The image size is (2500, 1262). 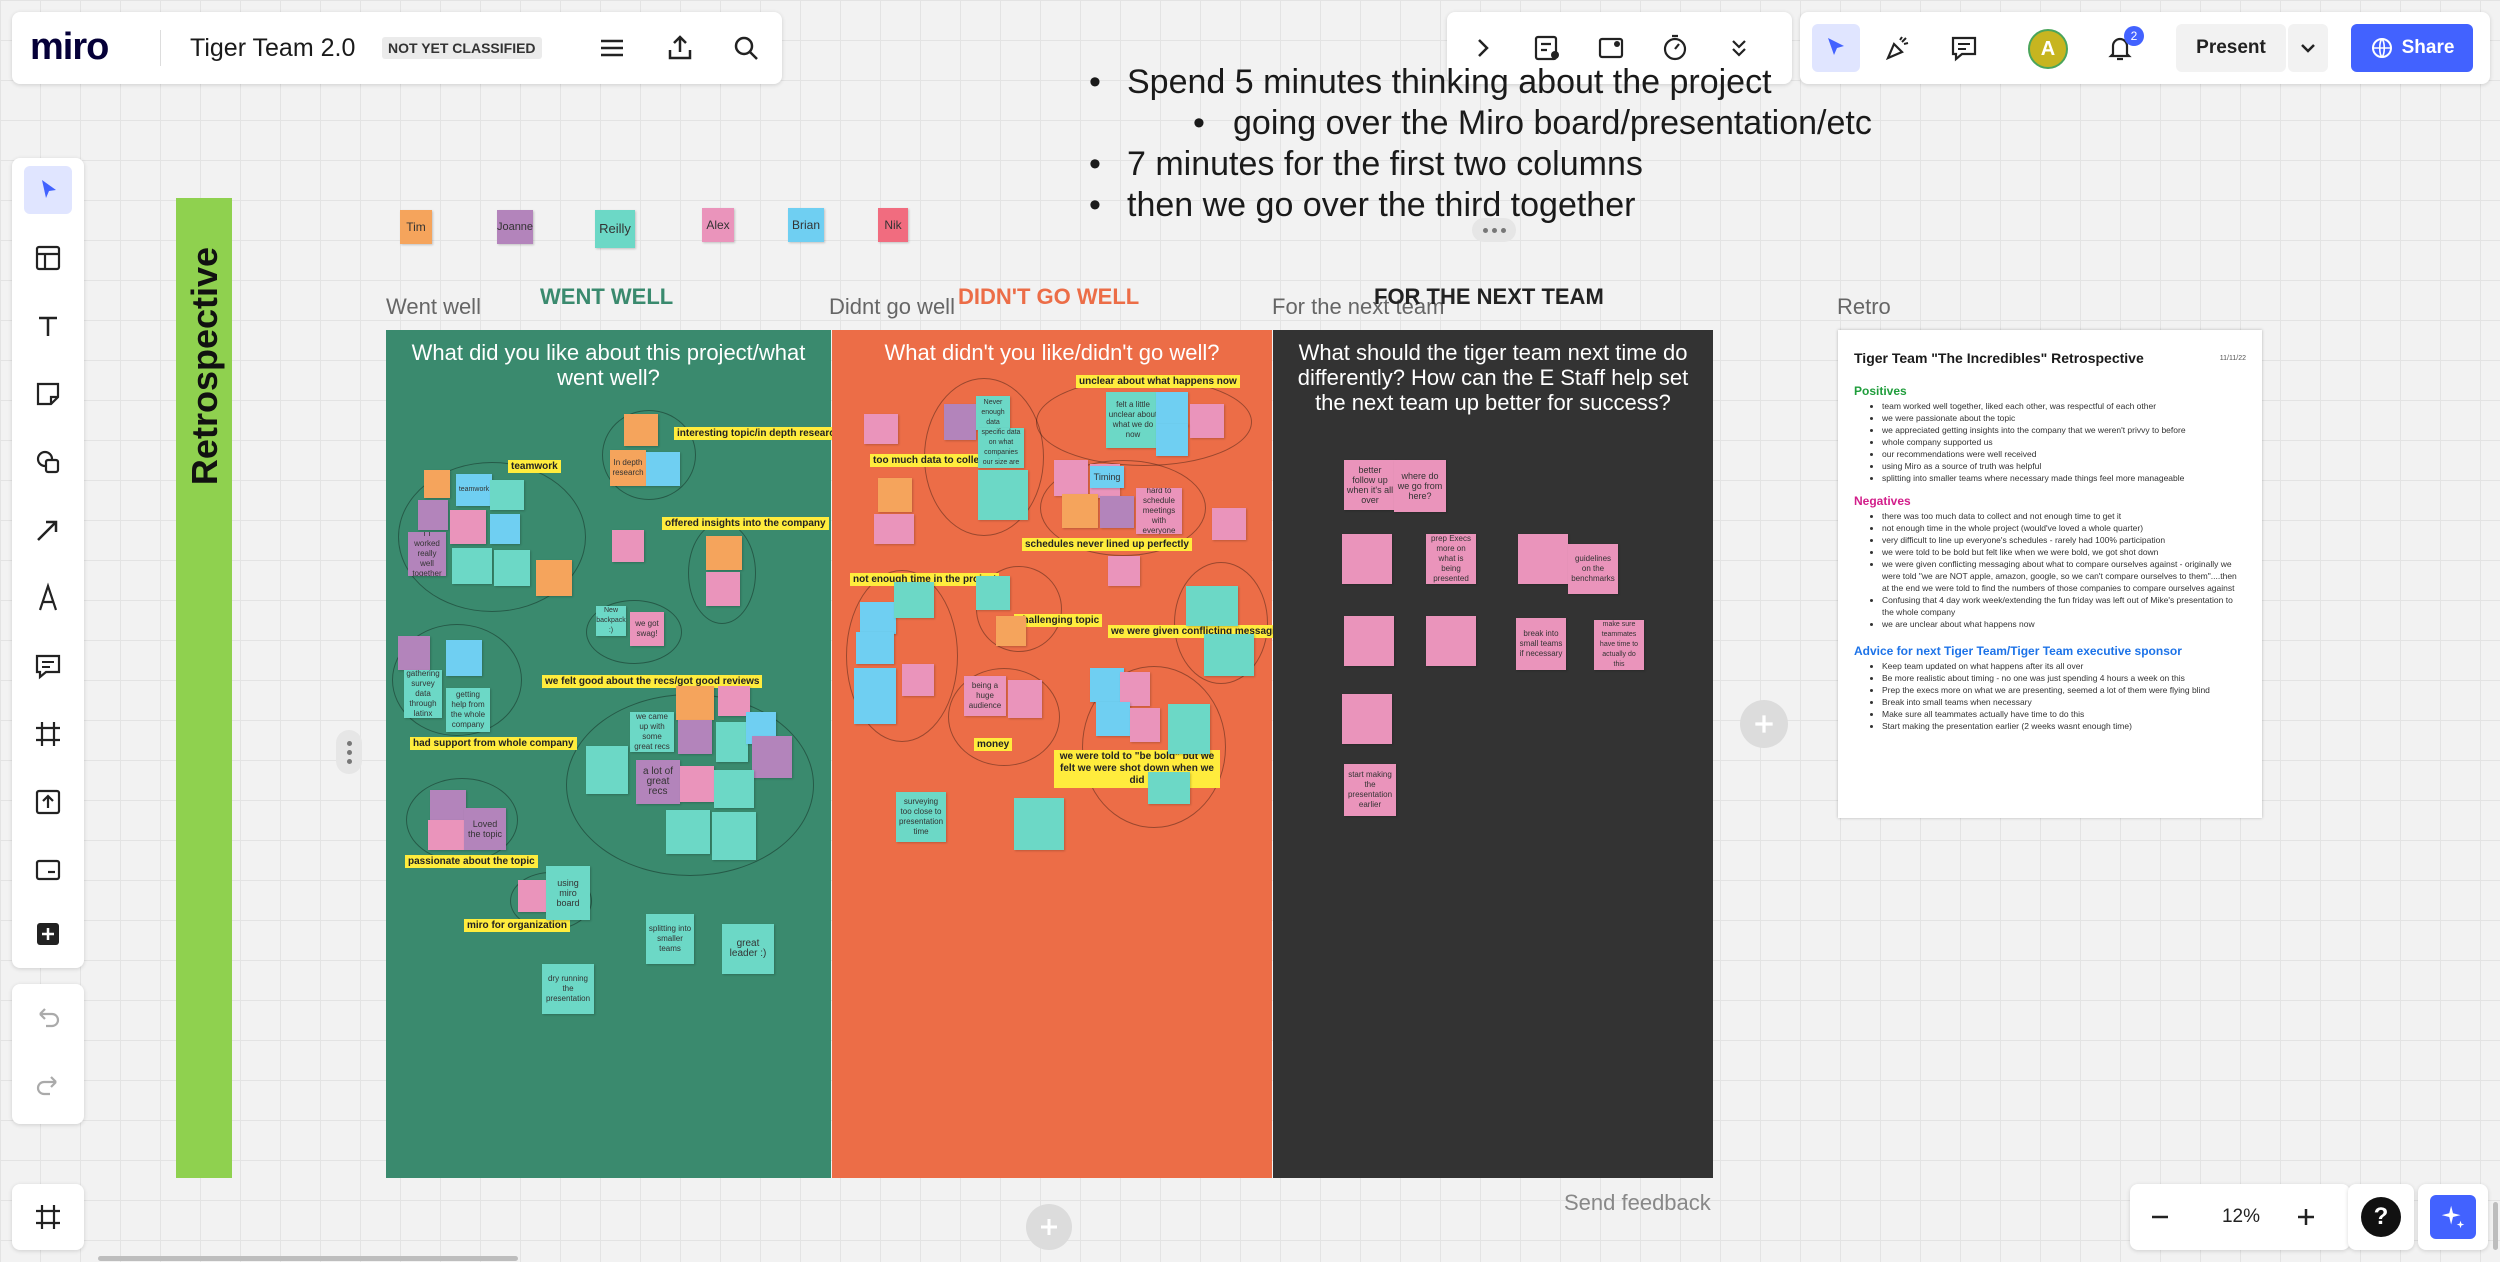 I want to click on sticky-note: we came up with some great recs, so click(x=652, y=732).